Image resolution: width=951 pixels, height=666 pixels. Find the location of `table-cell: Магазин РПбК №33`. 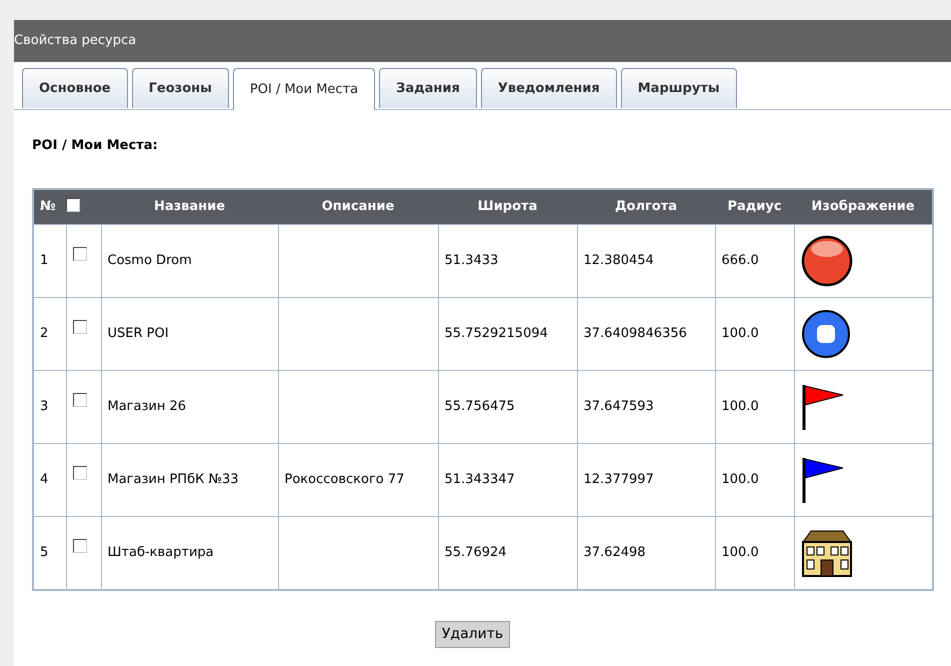

table-cell: Магазин РПбК №33 is located at coordinates (189, 480).